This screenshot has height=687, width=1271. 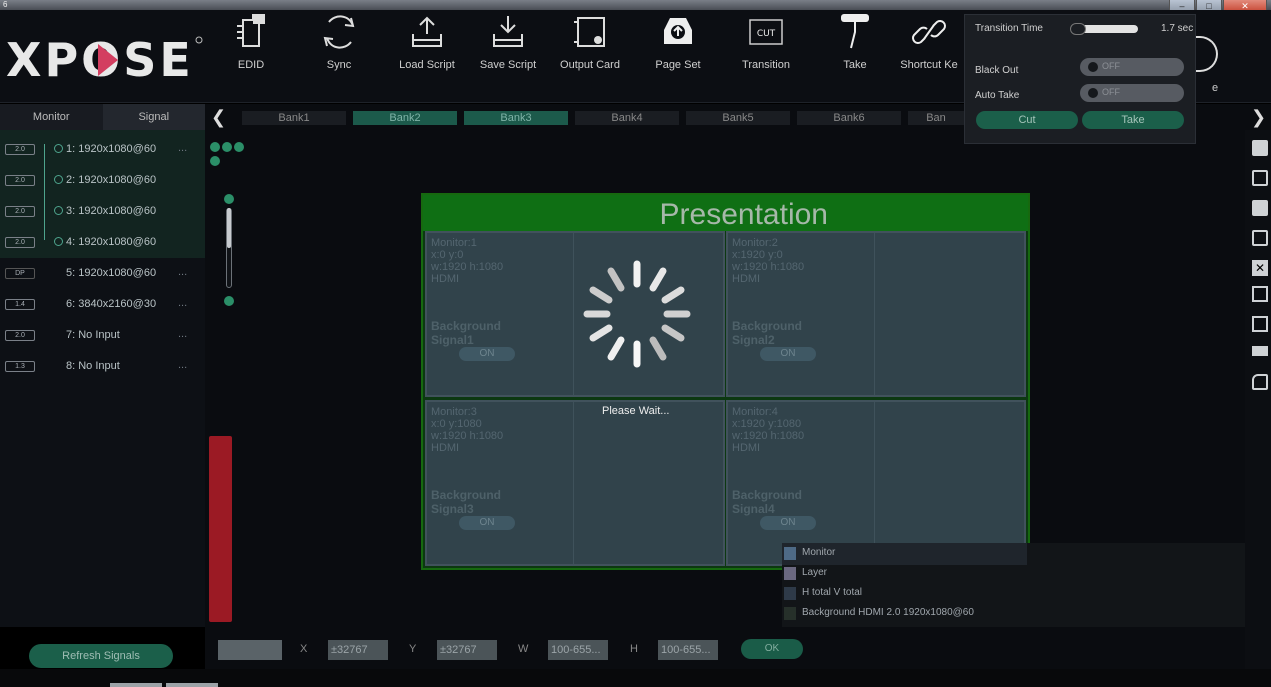 I want to click on bank-2: Bank2, so click(x=405, y=118).